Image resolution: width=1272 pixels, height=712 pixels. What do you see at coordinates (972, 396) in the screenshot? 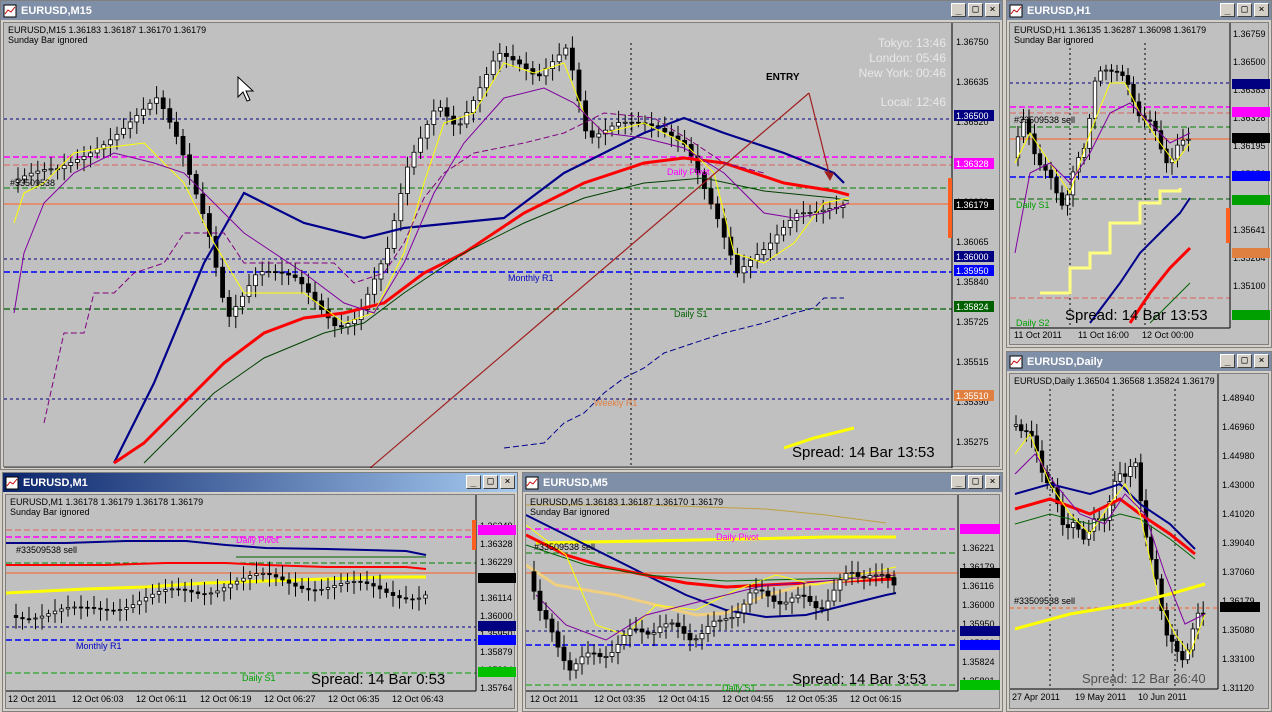
I see `marker-price-7: 1.35510` at bounding box center [972, 396].